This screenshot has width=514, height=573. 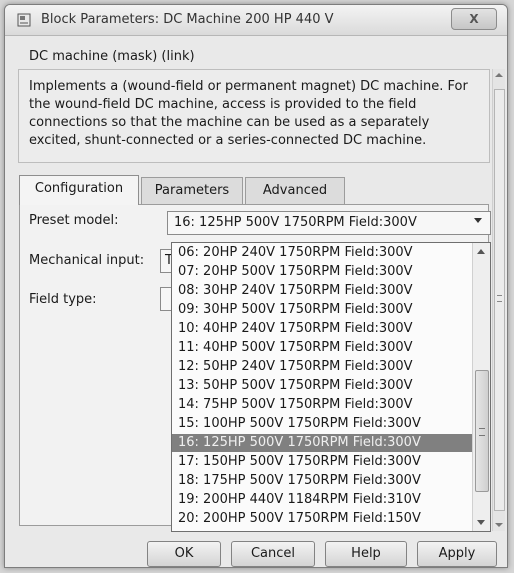 I want to click on tab-parameters: Parameters, so click(x=192, y=190).